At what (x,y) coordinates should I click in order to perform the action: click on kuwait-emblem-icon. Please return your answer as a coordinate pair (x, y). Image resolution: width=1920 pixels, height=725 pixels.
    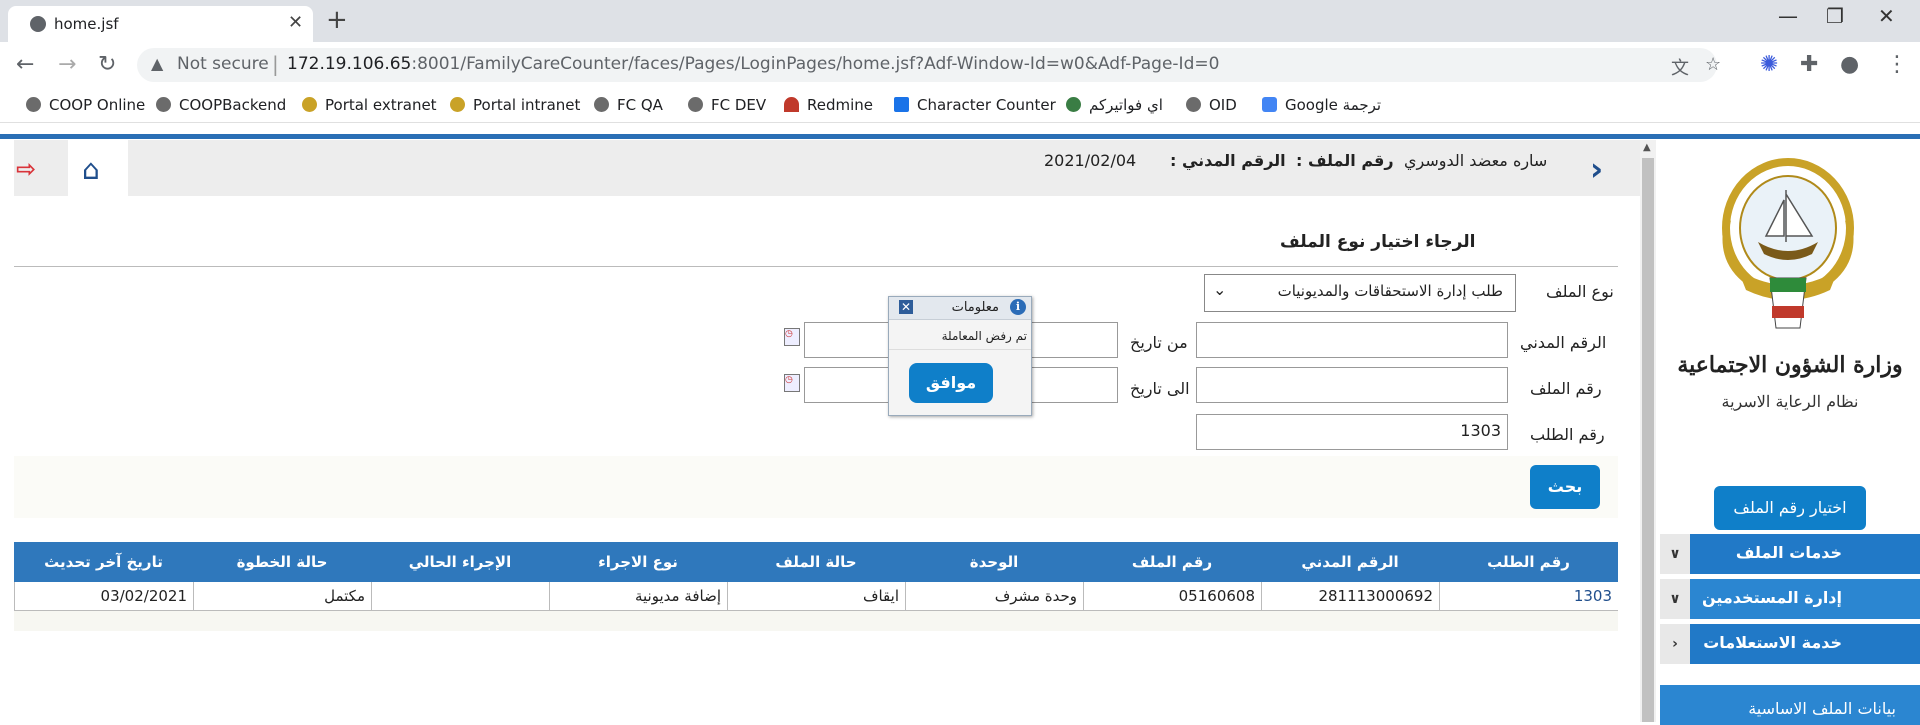
    Looking at the image, I should click on (1788, 243).